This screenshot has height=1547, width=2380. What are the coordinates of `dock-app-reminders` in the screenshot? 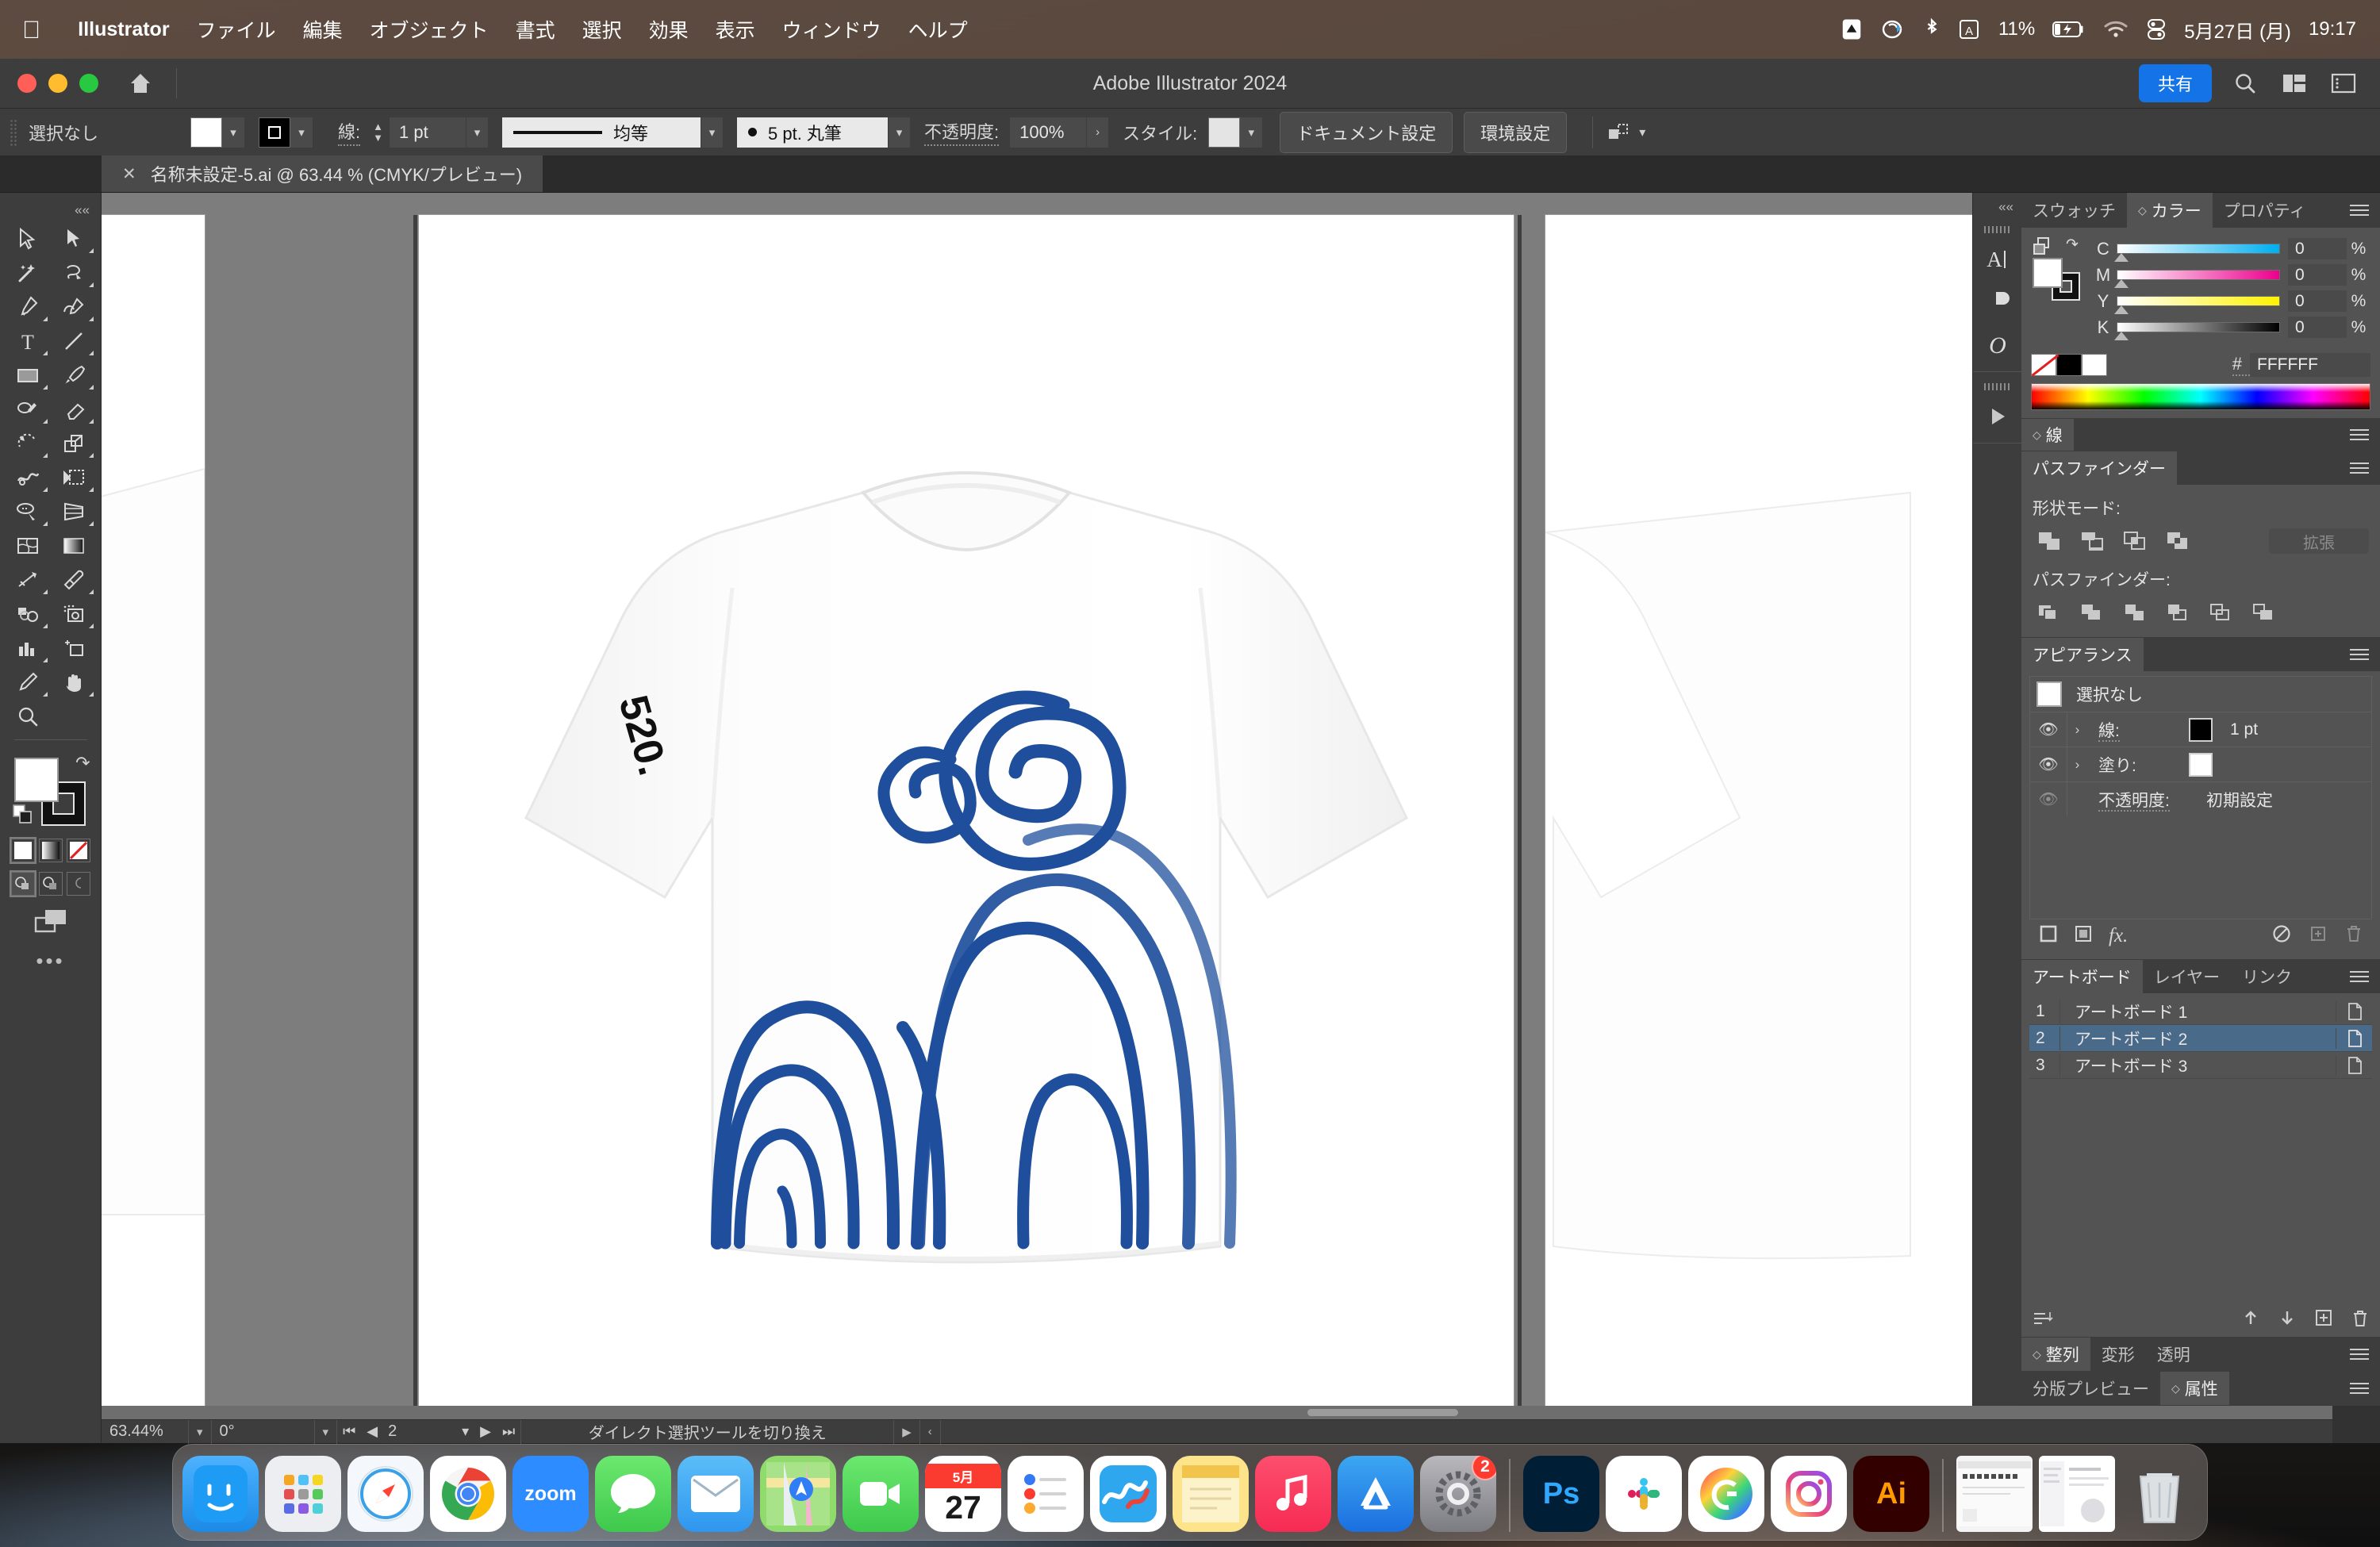 It's located at (1046, 1494).